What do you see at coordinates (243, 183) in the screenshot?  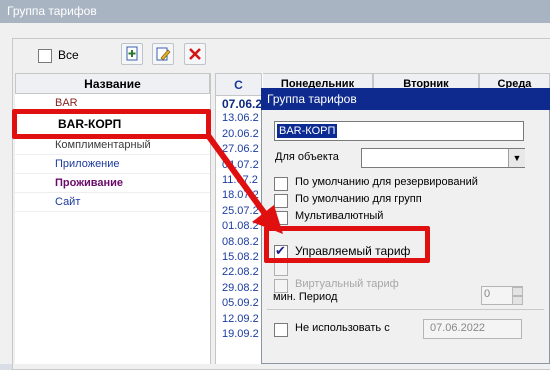 I see `annotation-arrow` at bounding box center [243, 183].